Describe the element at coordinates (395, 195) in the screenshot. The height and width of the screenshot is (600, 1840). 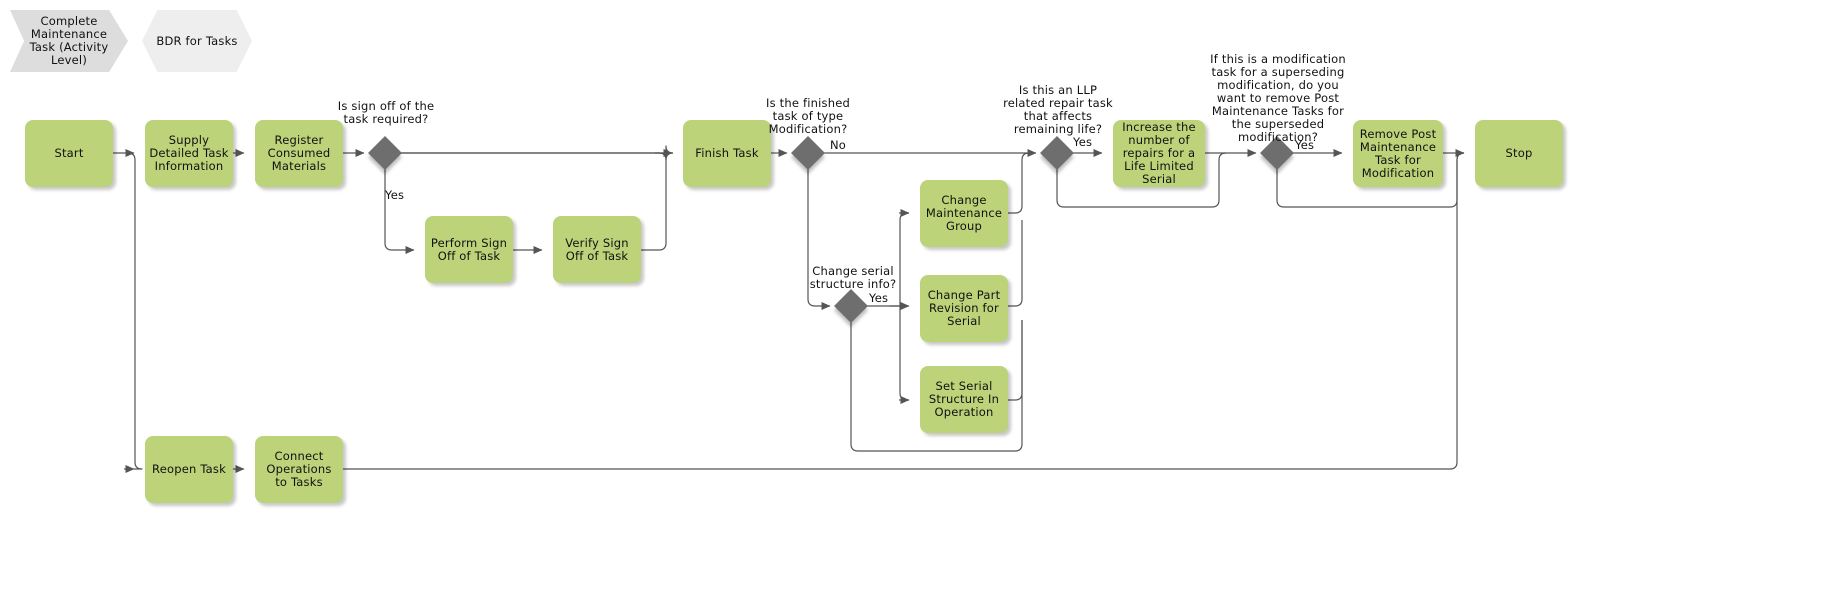
I see `edge-label-sign-off-yes: Yes` at that location.